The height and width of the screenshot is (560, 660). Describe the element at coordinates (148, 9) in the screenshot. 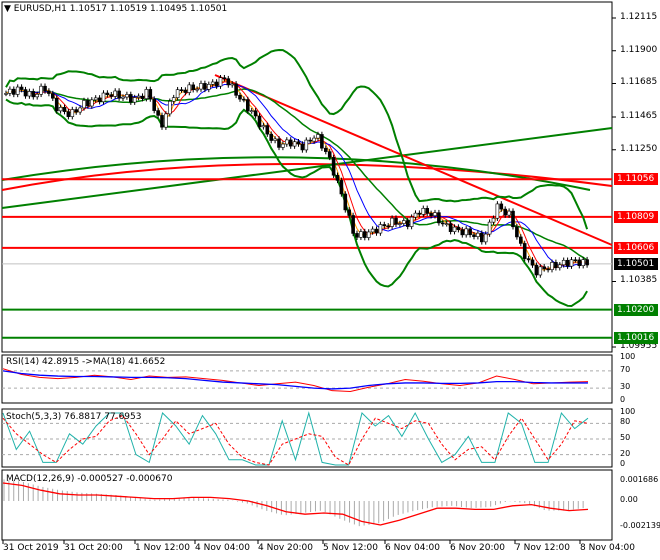

I see `ohlc-values: 1.10517 1.10519 1.10495 1.10501` at that location.